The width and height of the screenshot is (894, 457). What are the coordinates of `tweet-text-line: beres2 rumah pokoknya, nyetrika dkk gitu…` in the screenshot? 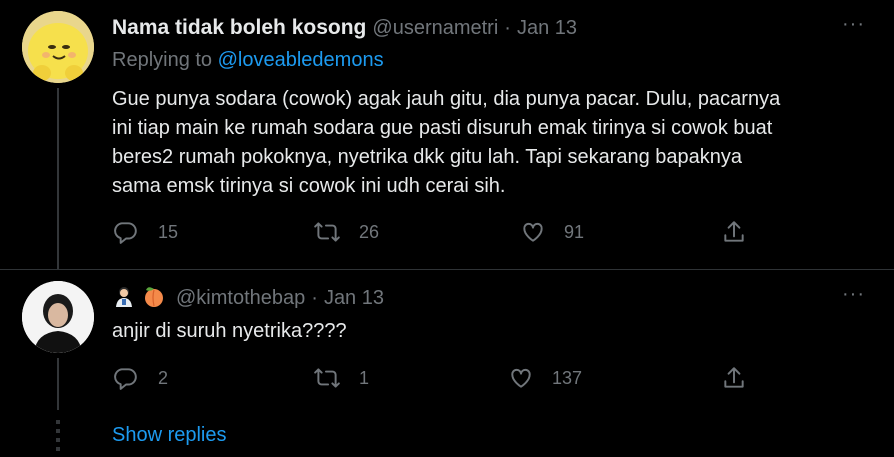 It's located at (427, 157).